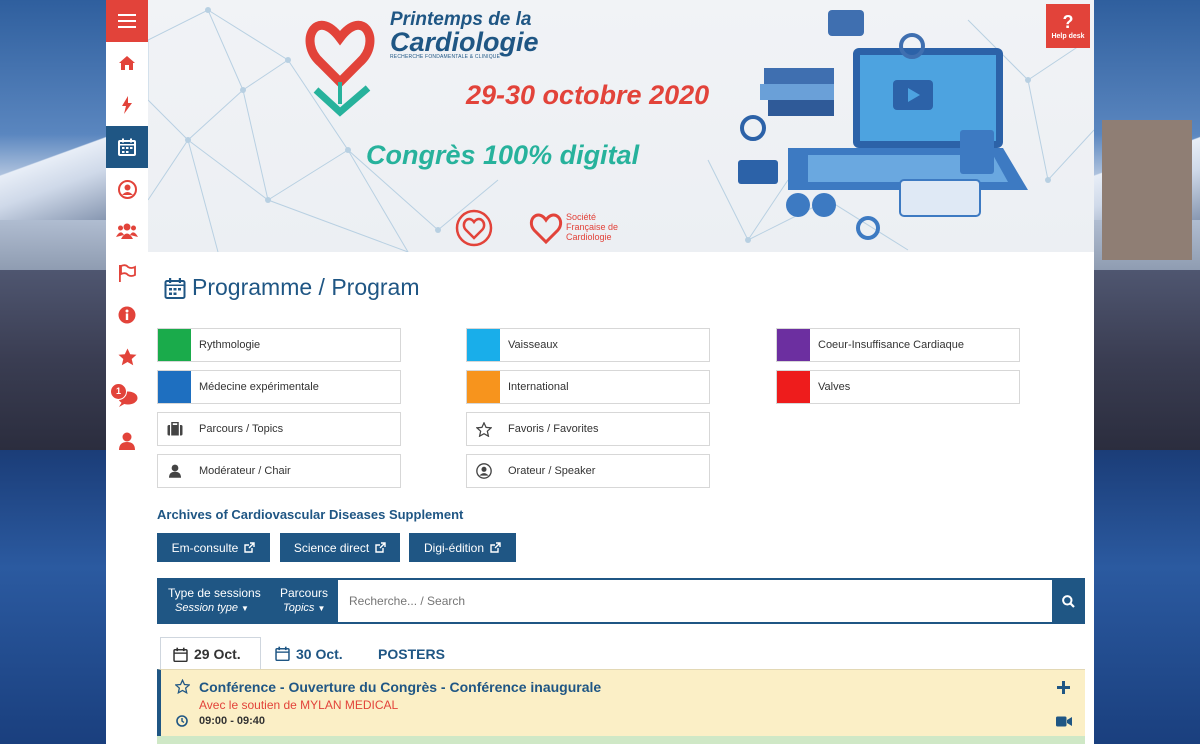 The height and width of the screenshot is (744, 1200). What do you see at coordinates (232, 721) in the screenshot?
I see `session-time: 09:00 - 09:40` at bounding box center [232, 721].